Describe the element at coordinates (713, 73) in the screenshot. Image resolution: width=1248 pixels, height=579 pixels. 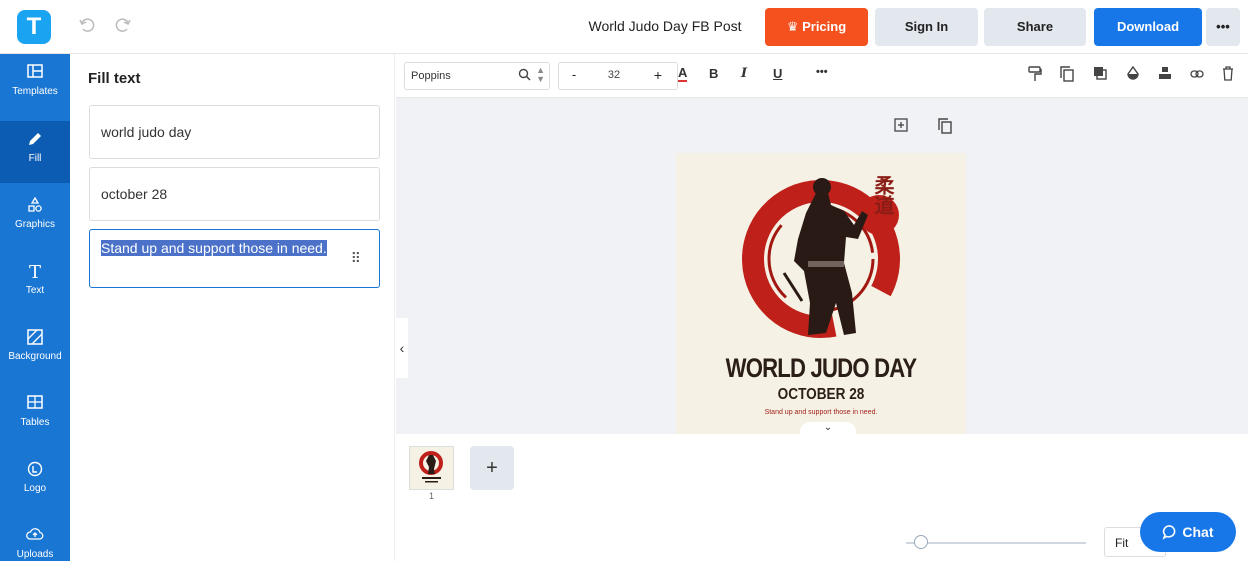
I see `bold-button: B` at that location.